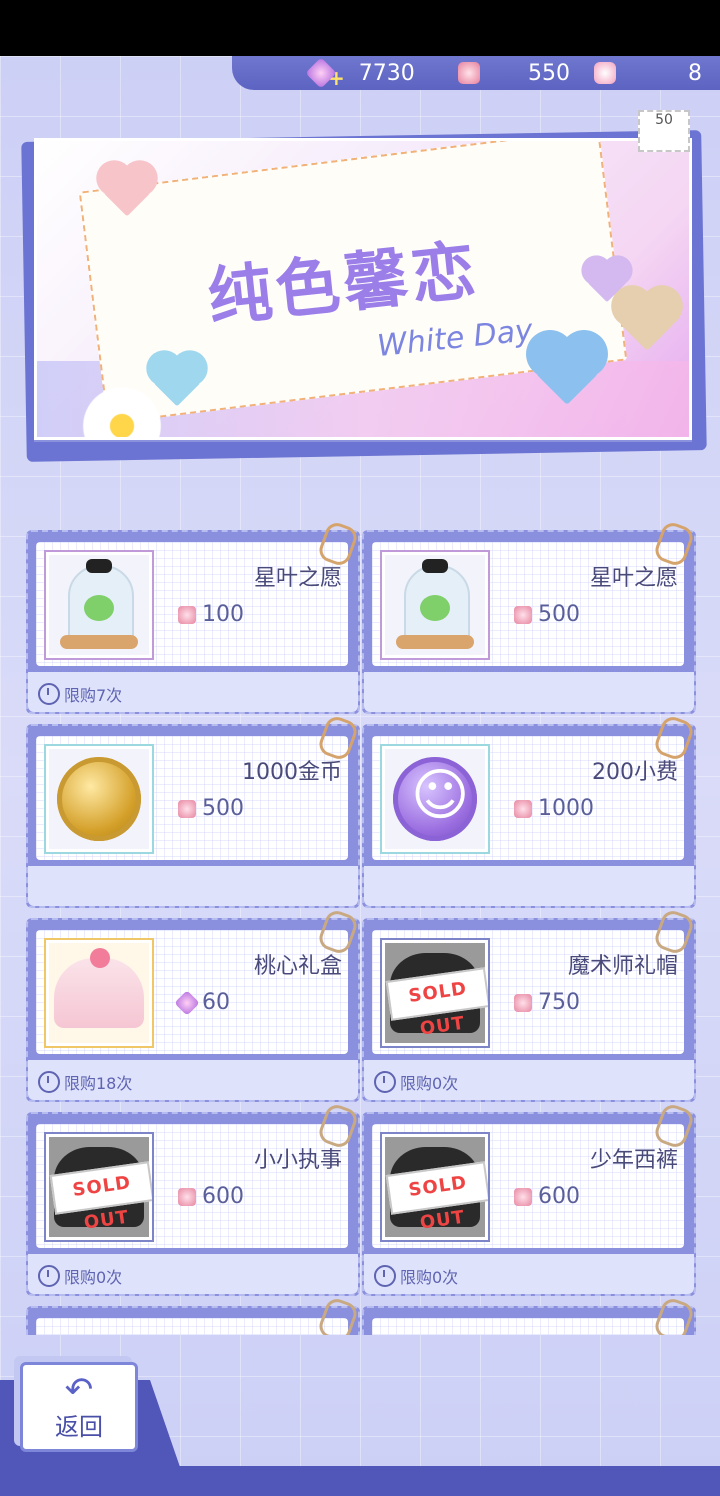 This screenshot has height=1496, width=720. I want to click on shop-item-card: 星叶之愿 100 限购7次, so click(193, 617).